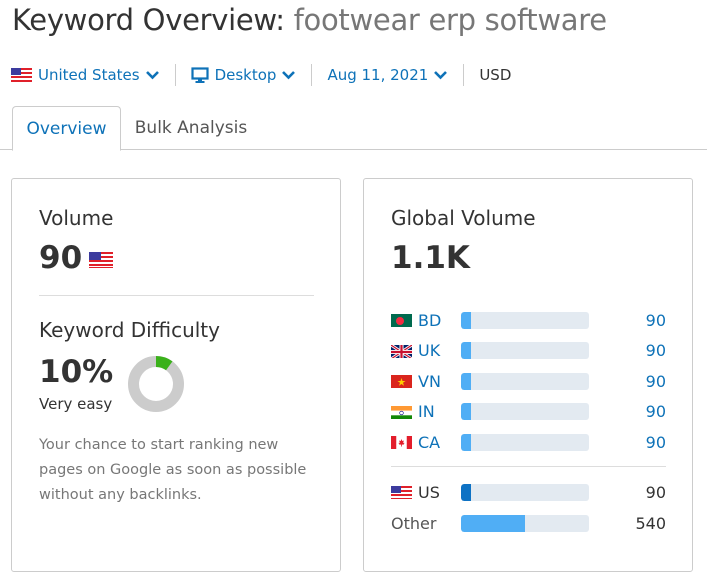  Describe the element at coordinates (378, 75) in the screenshot. I see `date-label: Aug 11, 2021` at that location.